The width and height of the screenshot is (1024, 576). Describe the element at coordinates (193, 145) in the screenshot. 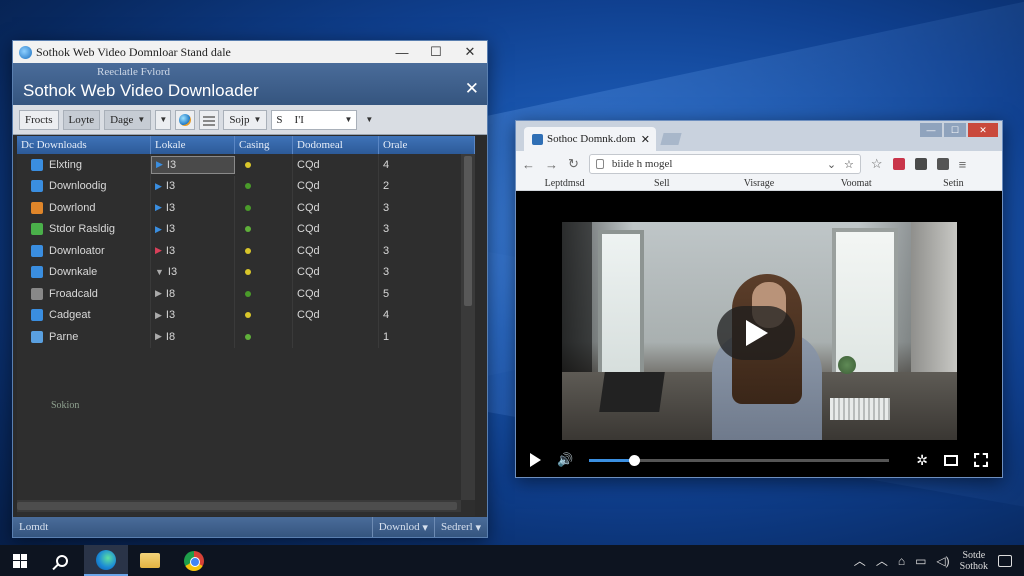

I see `column-header: Lokale` at that location.